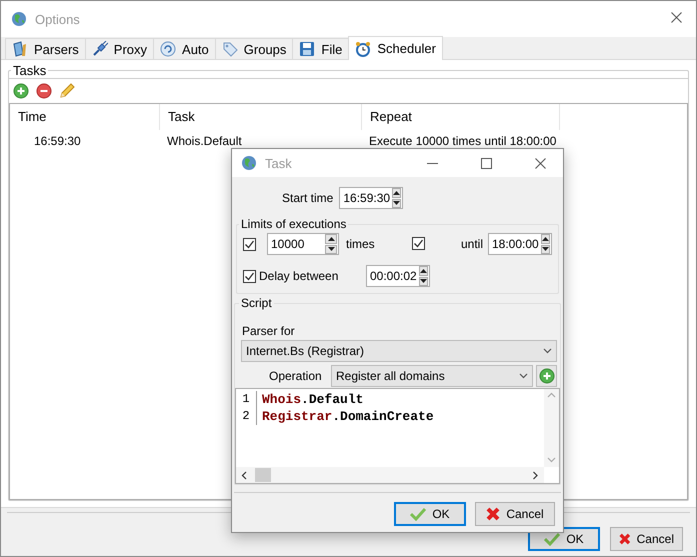 The width and height of the screenshot is (697, 557). I want to click on tab: Auto, so click(184, 48).